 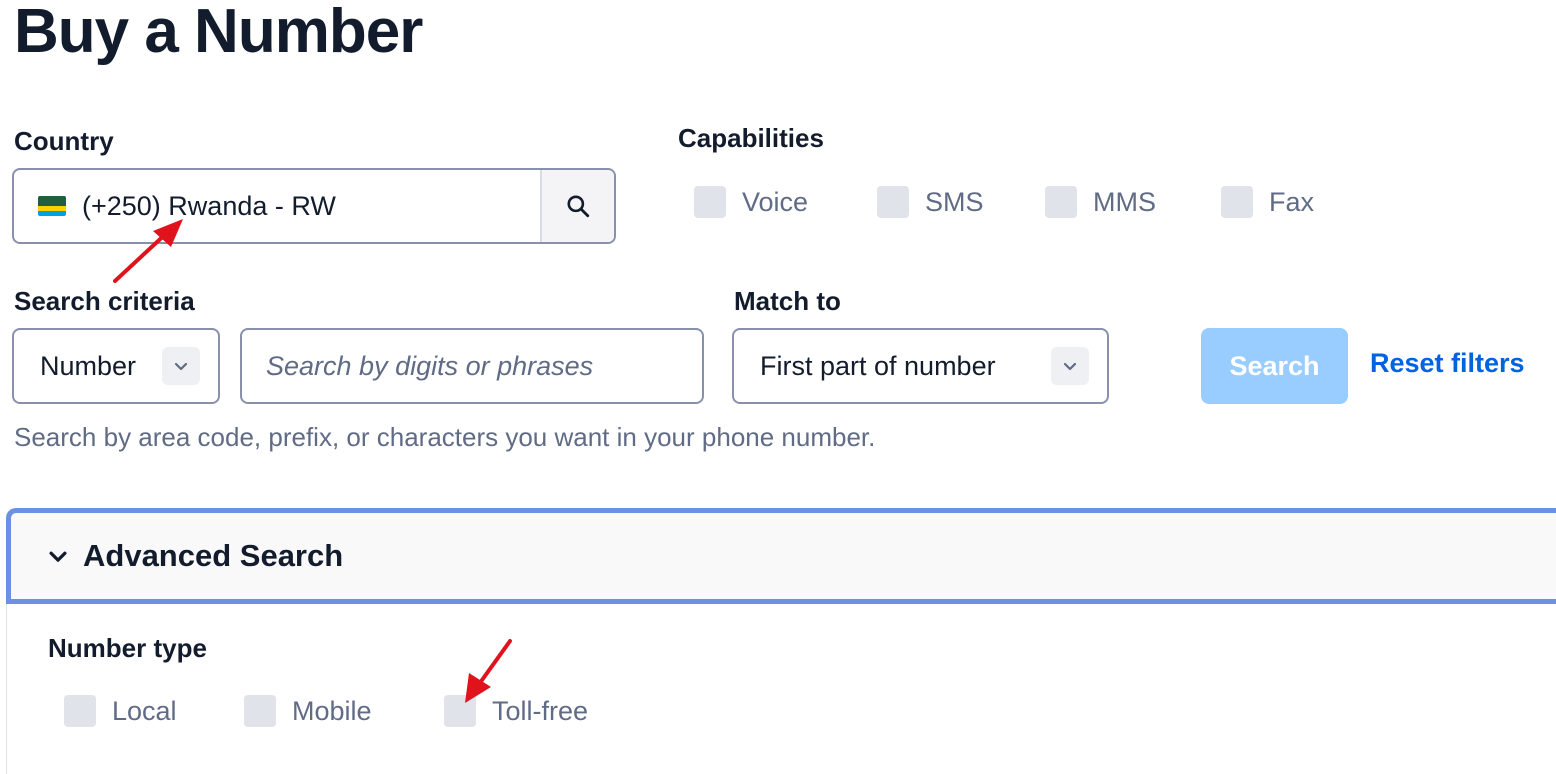 I want to click on country-search-button, so click(x=577, y=206).